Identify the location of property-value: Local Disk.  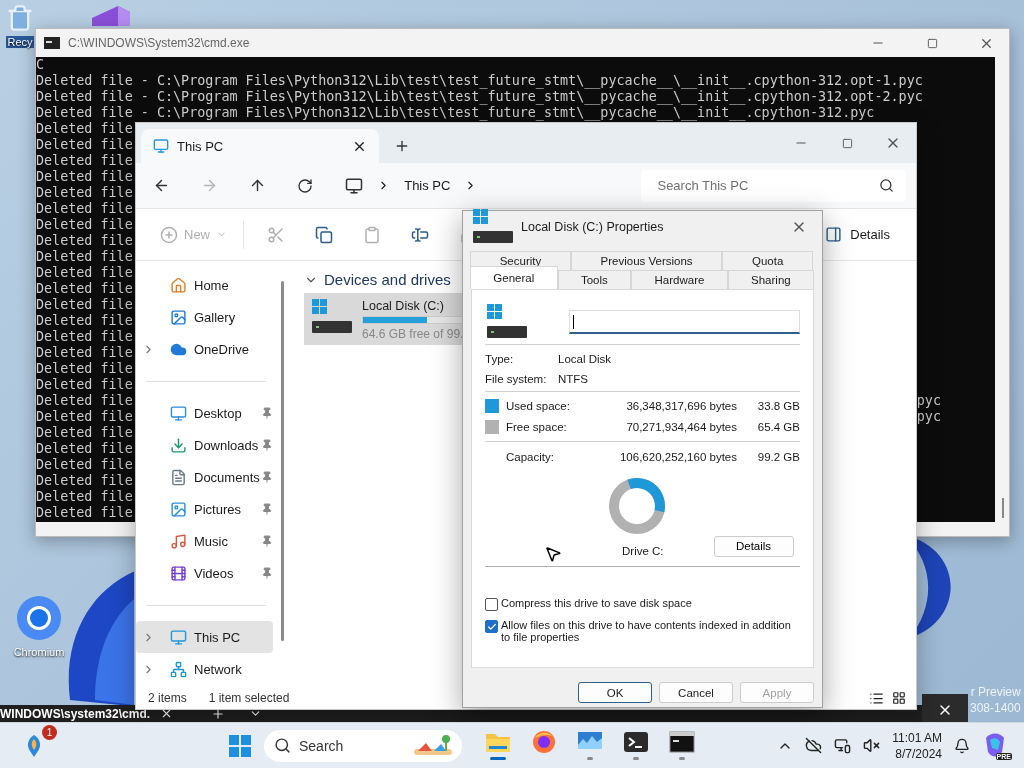
(585, 359).